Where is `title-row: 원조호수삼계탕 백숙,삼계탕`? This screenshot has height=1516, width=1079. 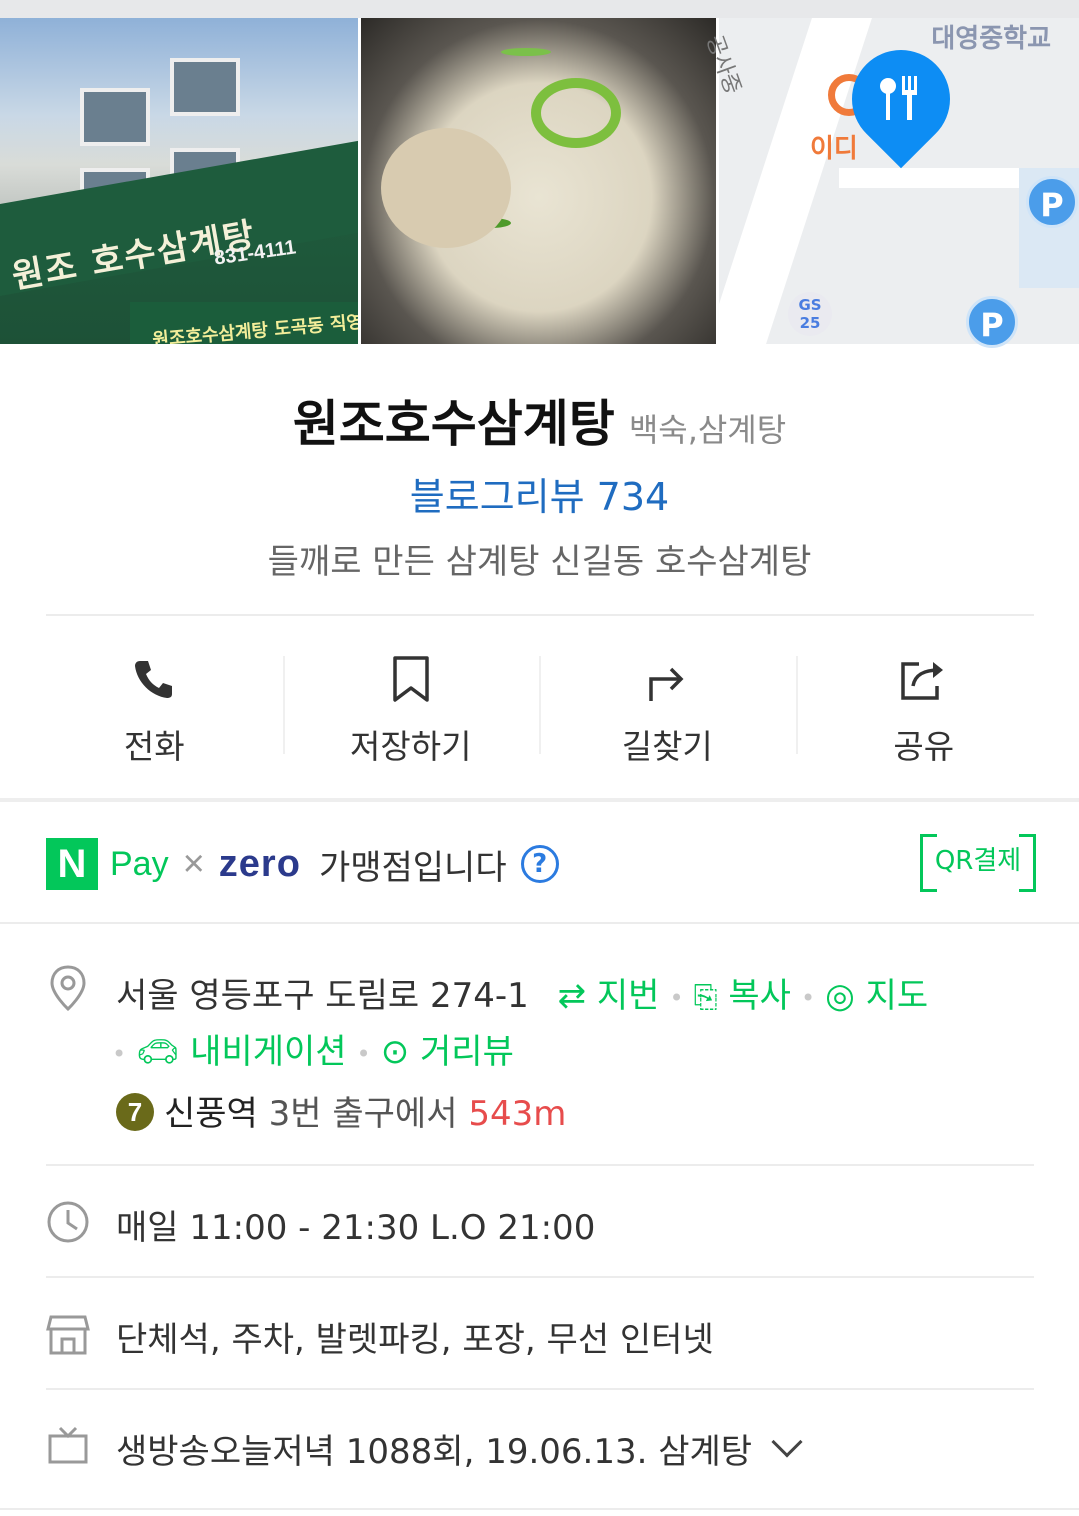
title-row: 원조호수삼계탕 백숙,삼계탕 is located at coordinates (539, 420).